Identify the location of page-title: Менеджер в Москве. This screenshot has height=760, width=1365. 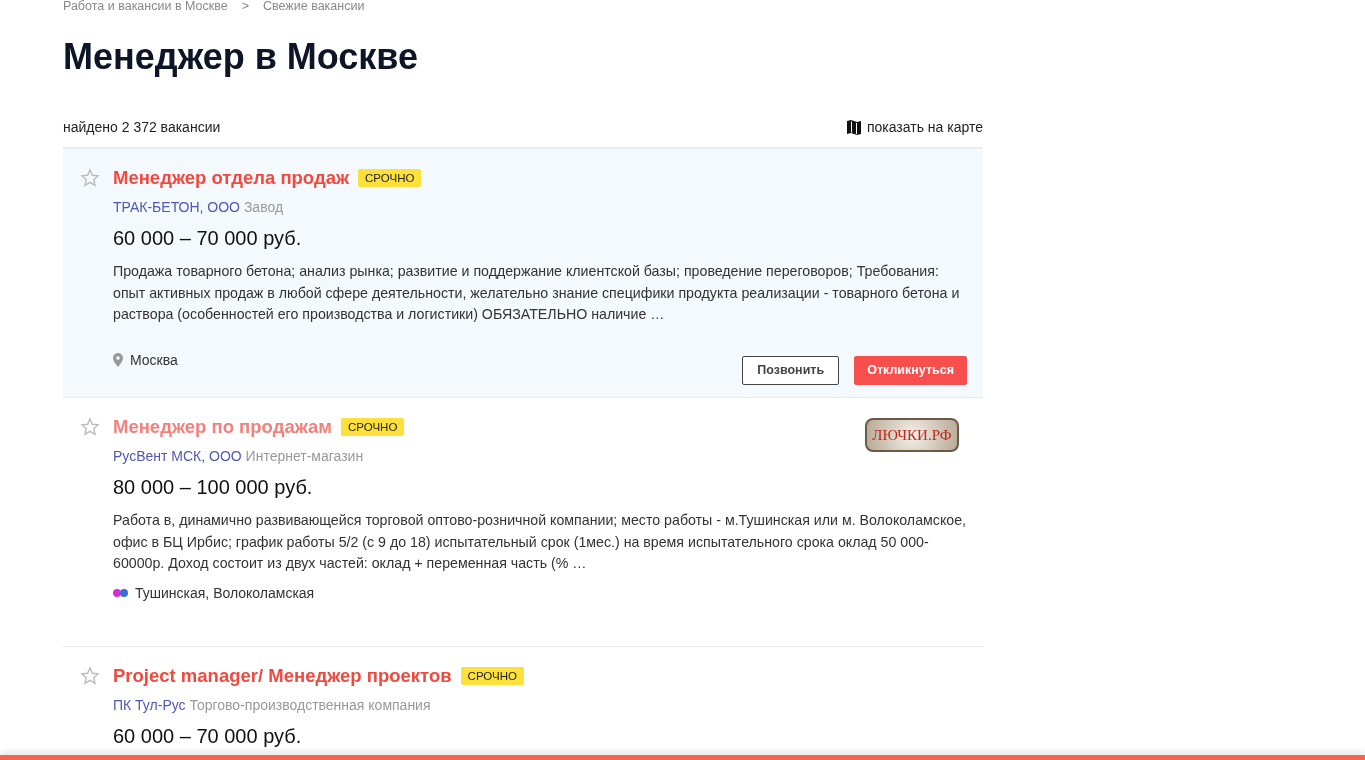
(241, 57).